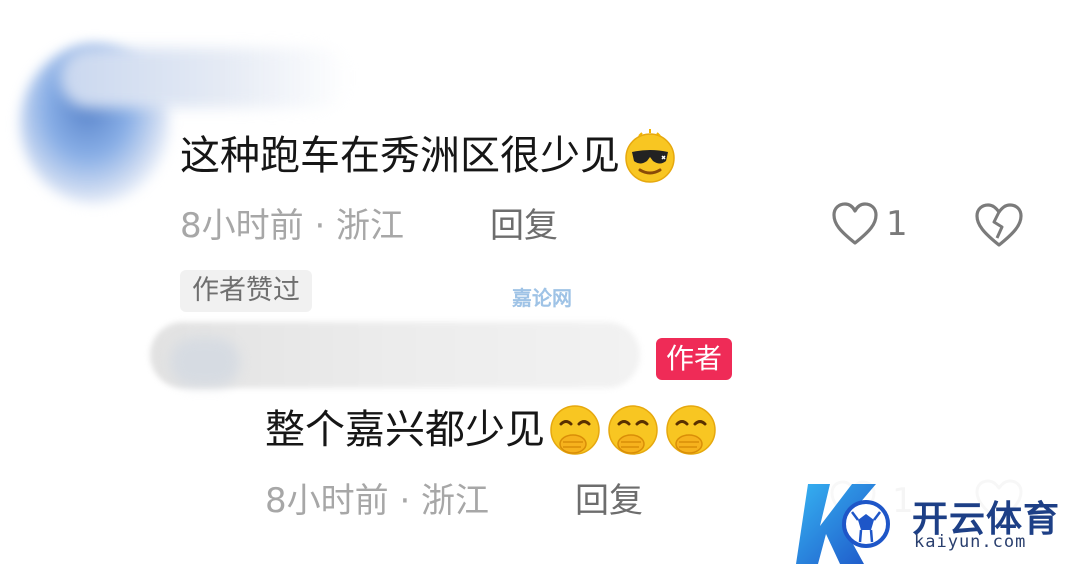 The image size is (1080, 576). What do you see at coordinates (970, 542) in the screenshot?
I see `kaiyun-logo-url: kaiyun.com` at bounding box center [970, 542].